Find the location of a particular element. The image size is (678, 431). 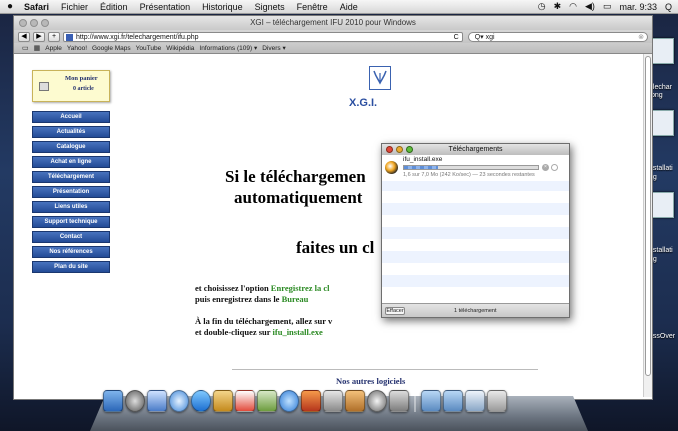

safari-icon is located at coordinates (179, 401).